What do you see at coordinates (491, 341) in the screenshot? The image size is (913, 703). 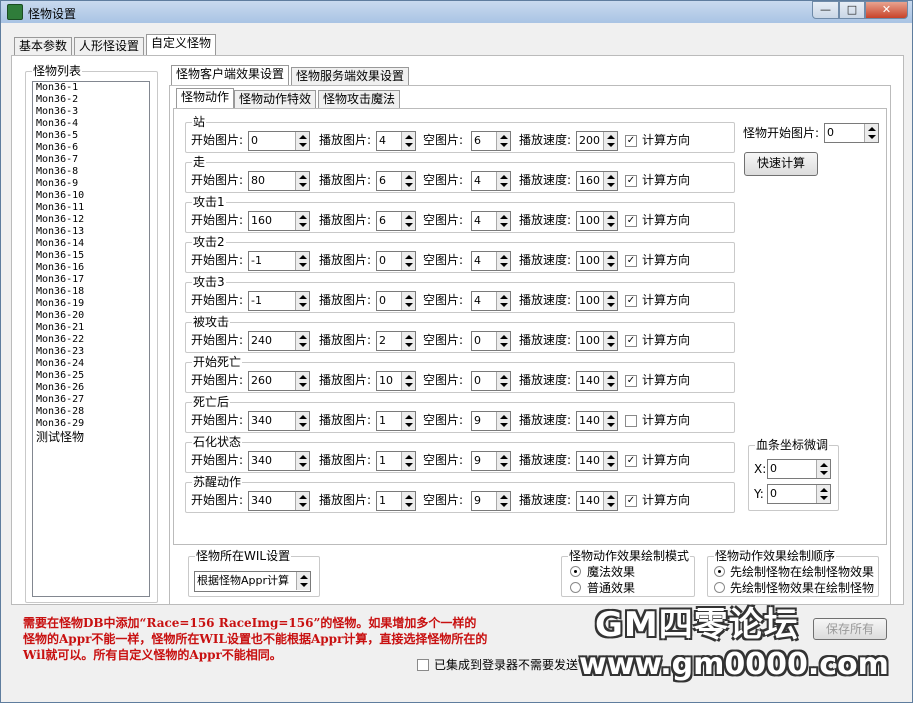 I see `empty-image-spinner: 0` at bounding box center [491, 341].